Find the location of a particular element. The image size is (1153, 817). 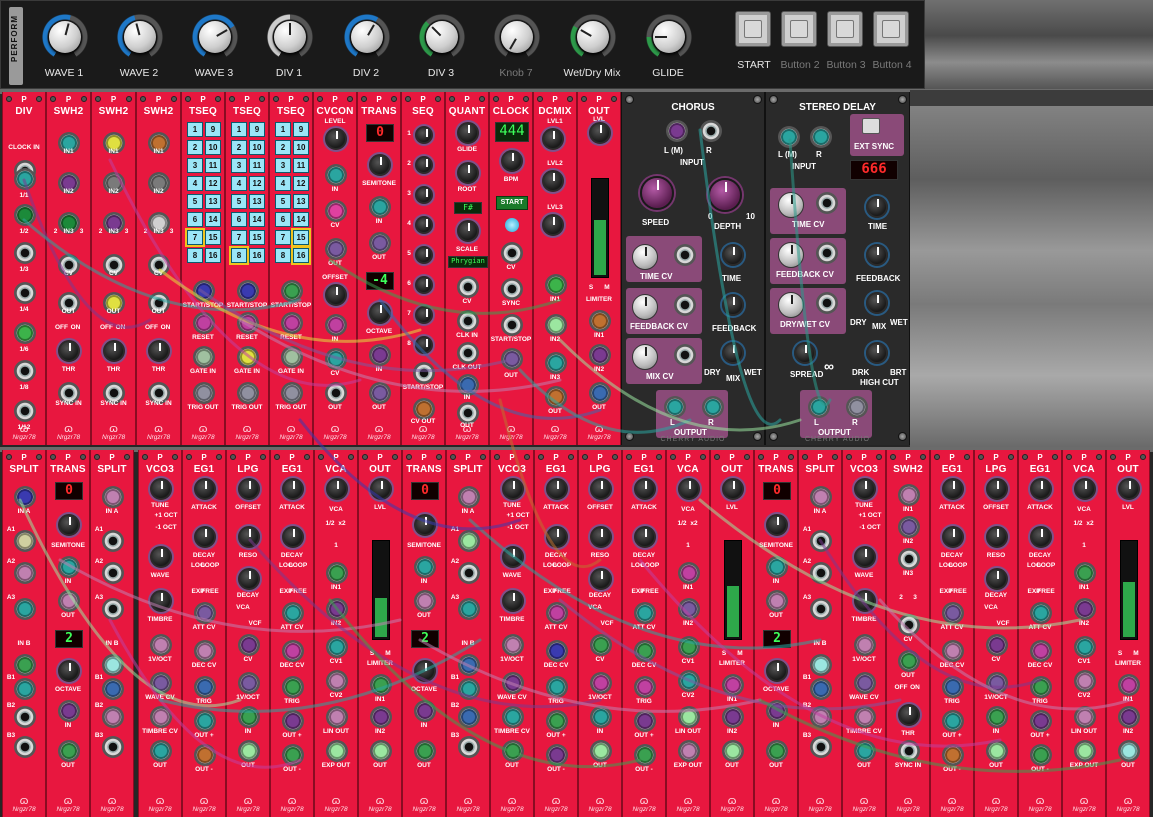

jack-sync-in is located at coordinates (909, 751).